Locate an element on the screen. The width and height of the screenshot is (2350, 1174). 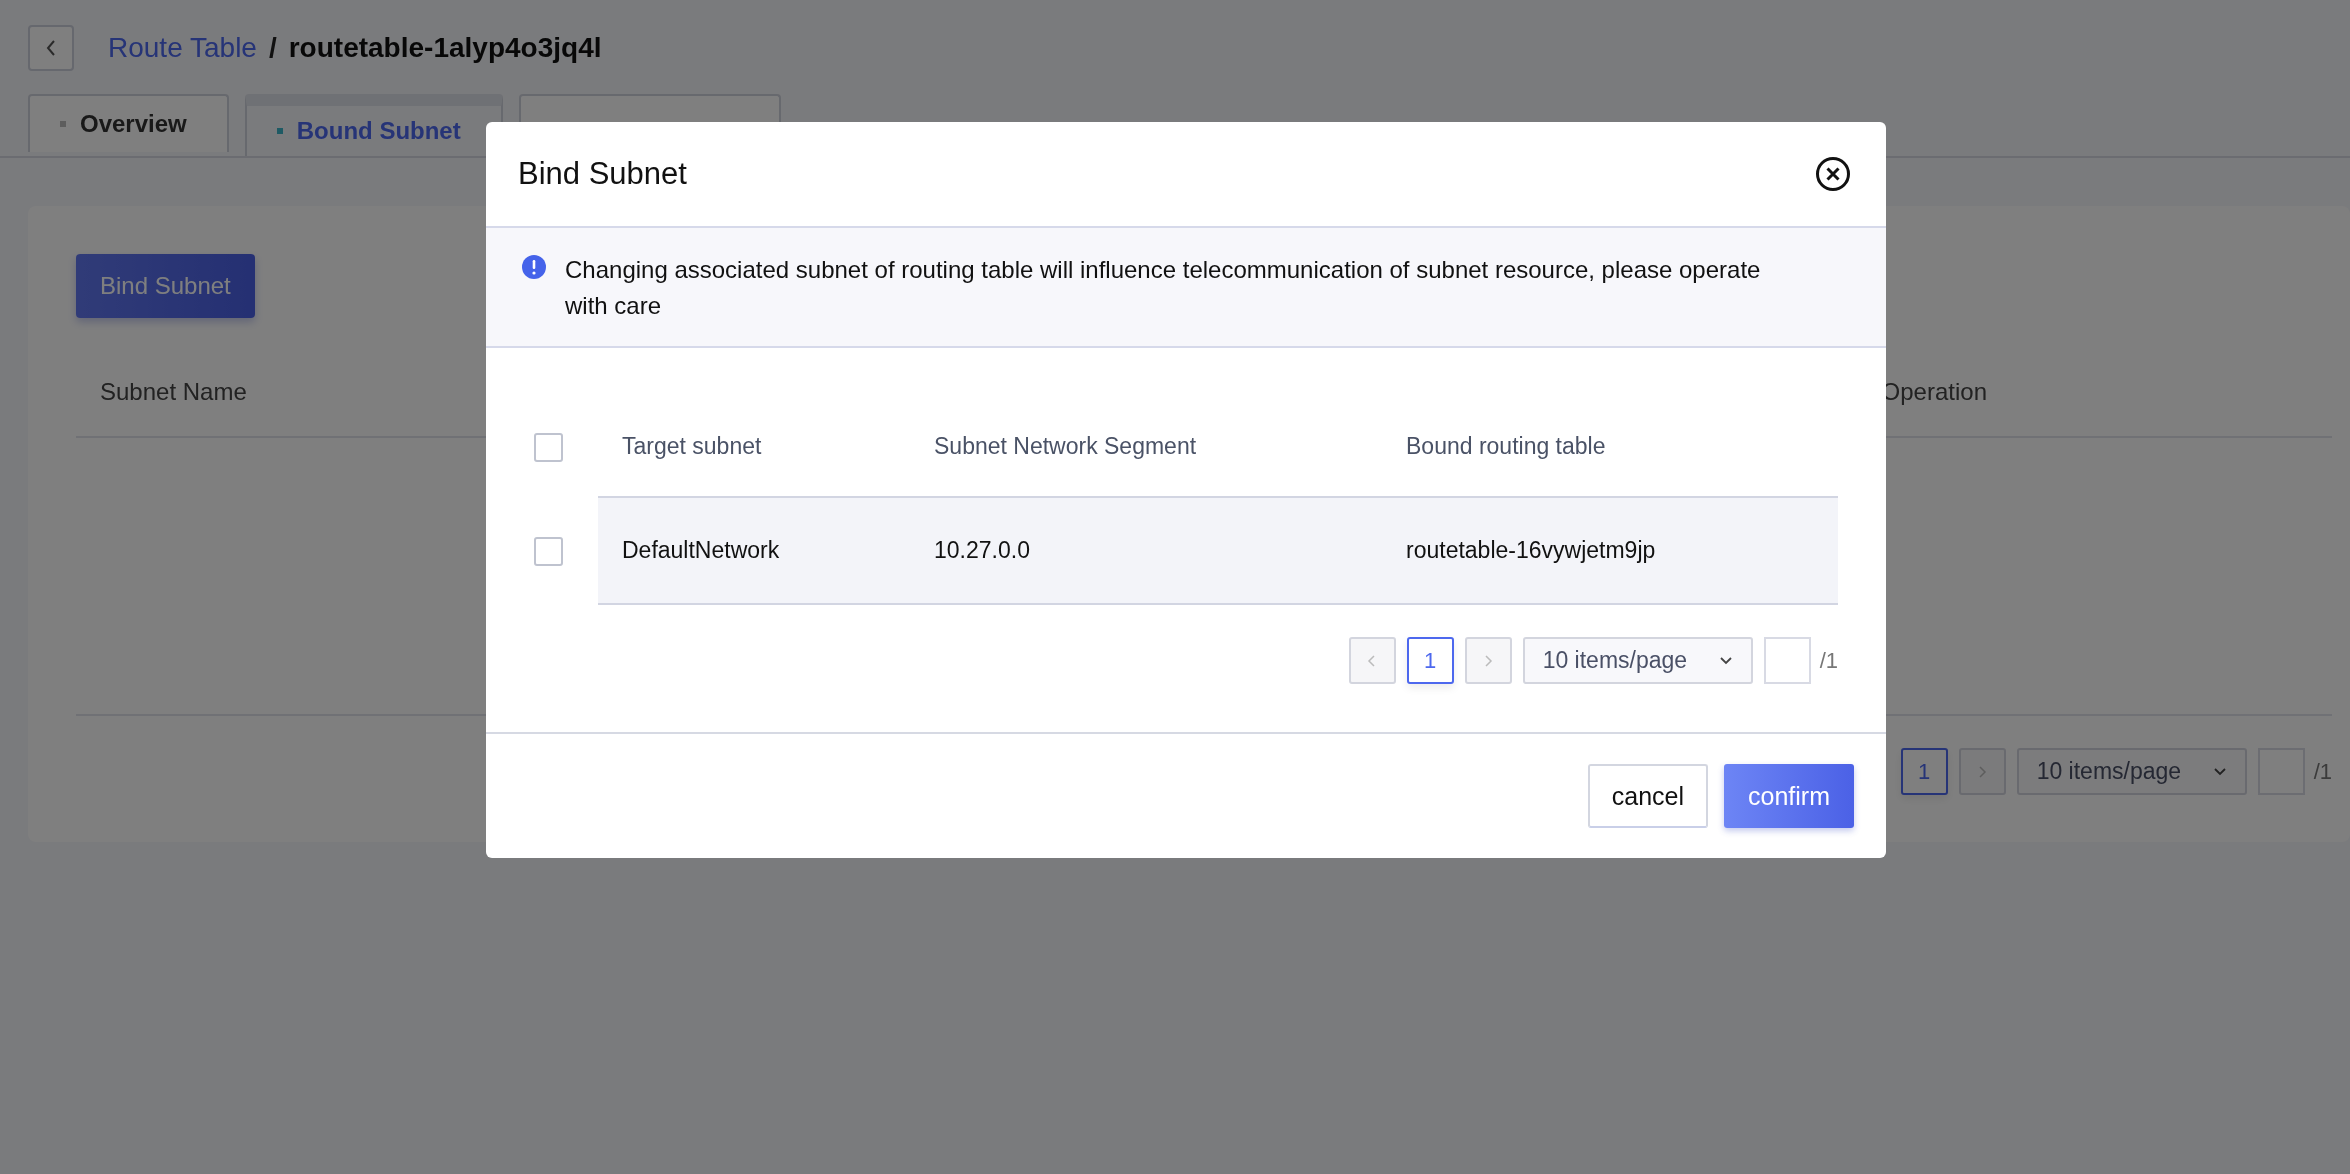
select-all-checkbox is located at coordinates (548, 447).